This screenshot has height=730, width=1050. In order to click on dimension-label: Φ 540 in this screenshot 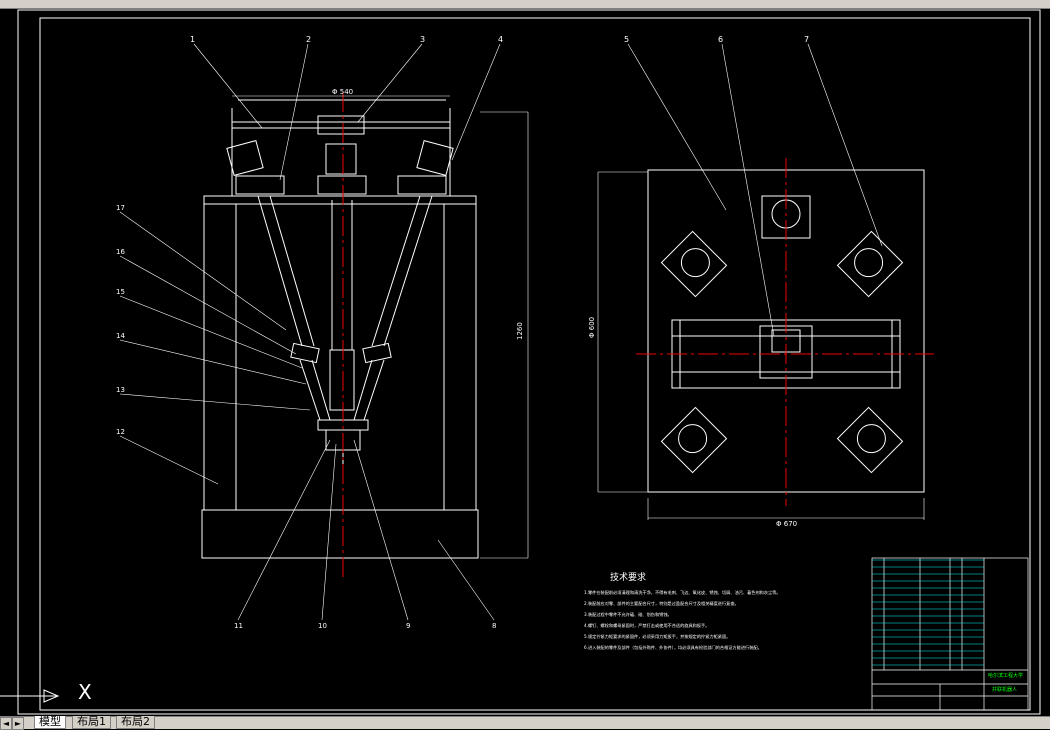, I will do `click(342, 92)`.